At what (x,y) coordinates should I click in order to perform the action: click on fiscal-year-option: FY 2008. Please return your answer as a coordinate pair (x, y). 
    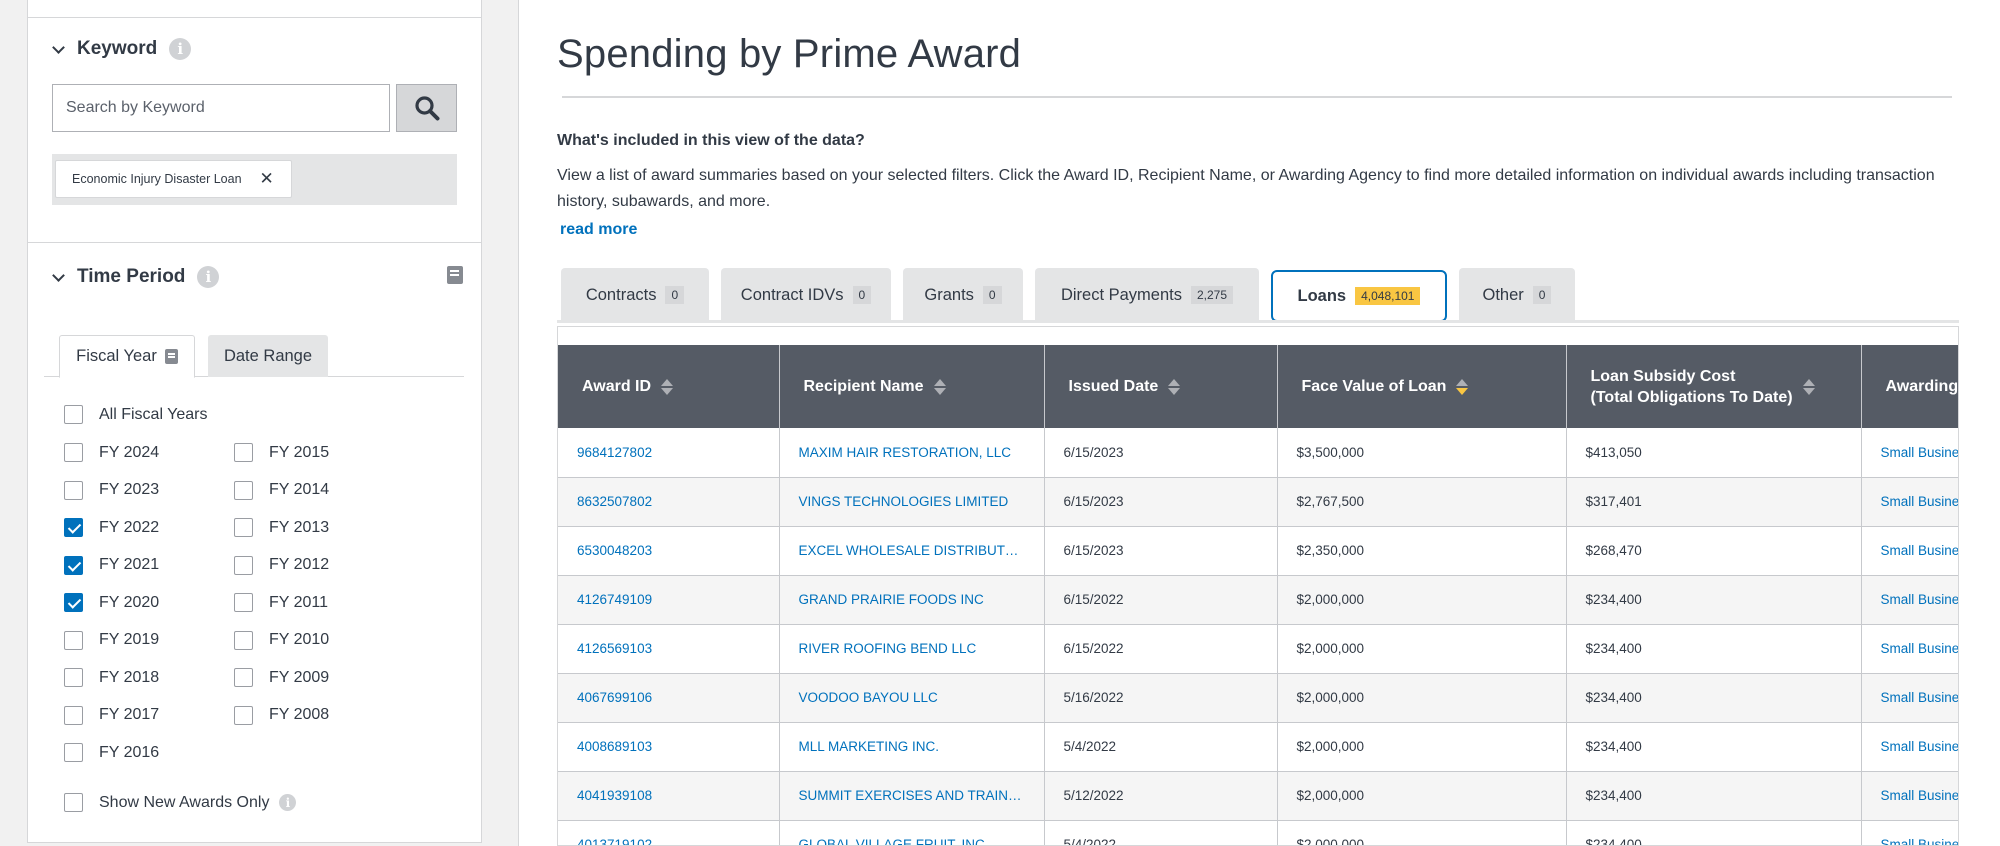
    Looking at the image, I should click on (281, 715).